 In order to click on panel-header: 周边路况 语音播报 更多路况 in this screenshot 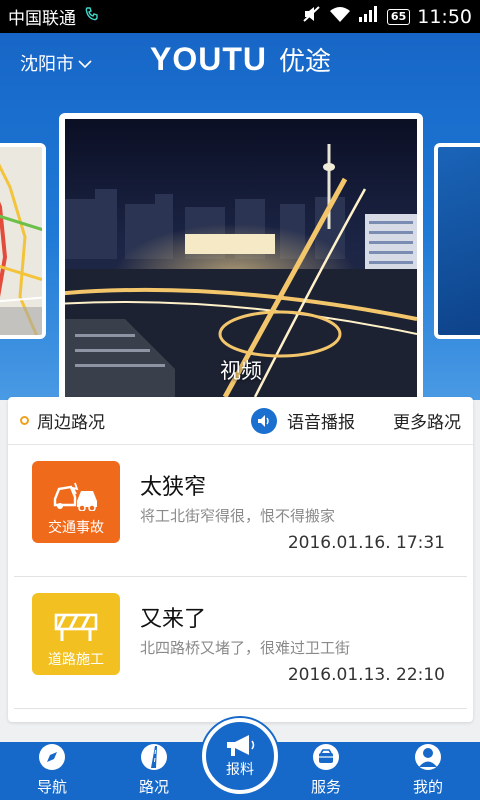, I will do `click(240, 421)`.